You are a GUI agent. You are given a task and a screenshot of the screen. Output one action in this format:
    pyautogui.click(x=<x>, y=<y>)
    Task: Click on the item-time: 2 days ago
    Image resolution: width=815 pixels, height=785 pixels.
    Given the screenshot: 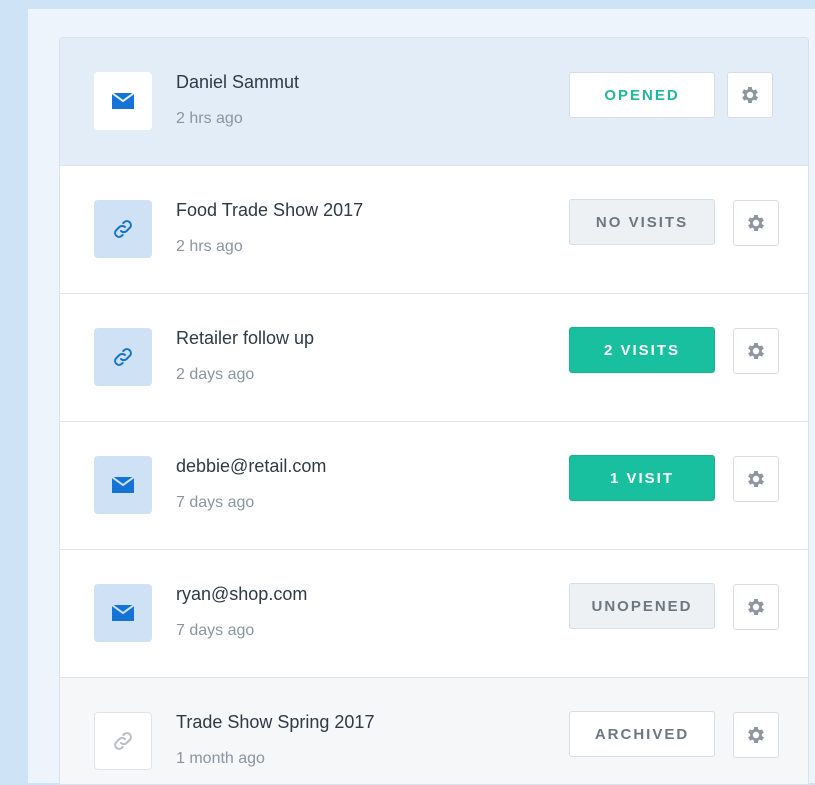 What is the action you would take?
    pyautogui.click(x=215, y=374)
    